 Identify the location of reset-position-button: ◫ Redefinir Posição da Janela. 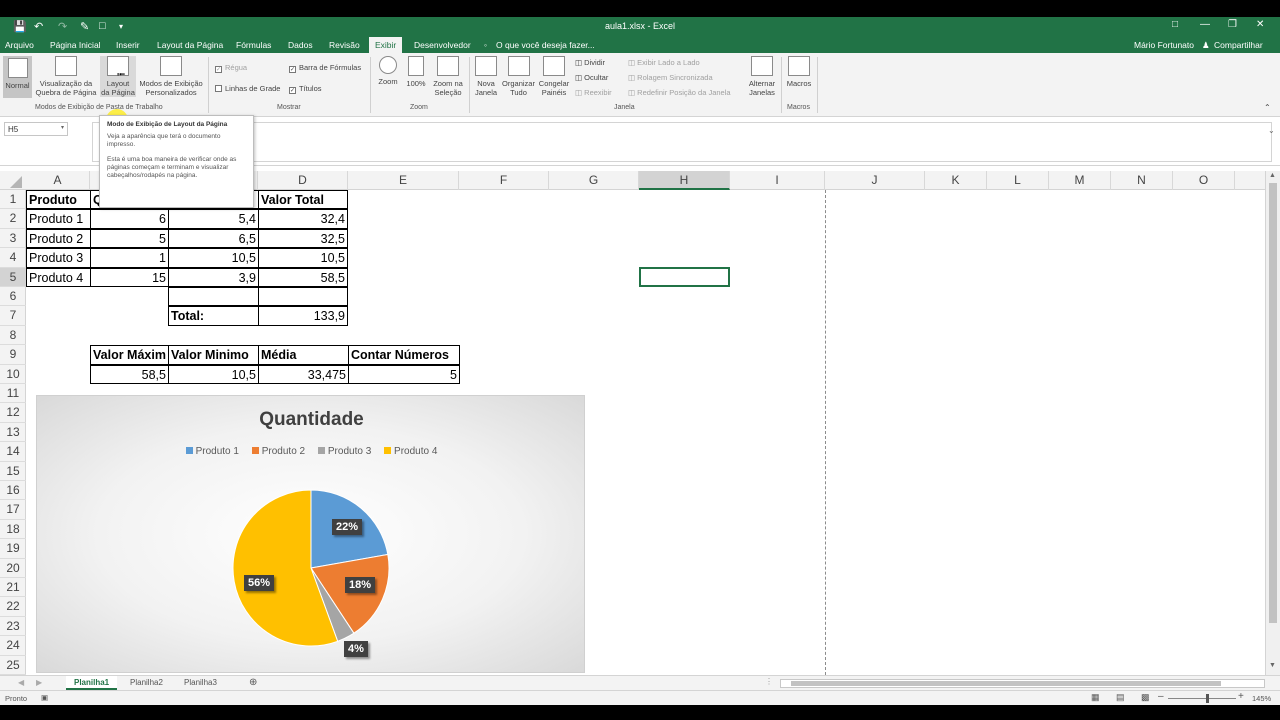
(679, 92).